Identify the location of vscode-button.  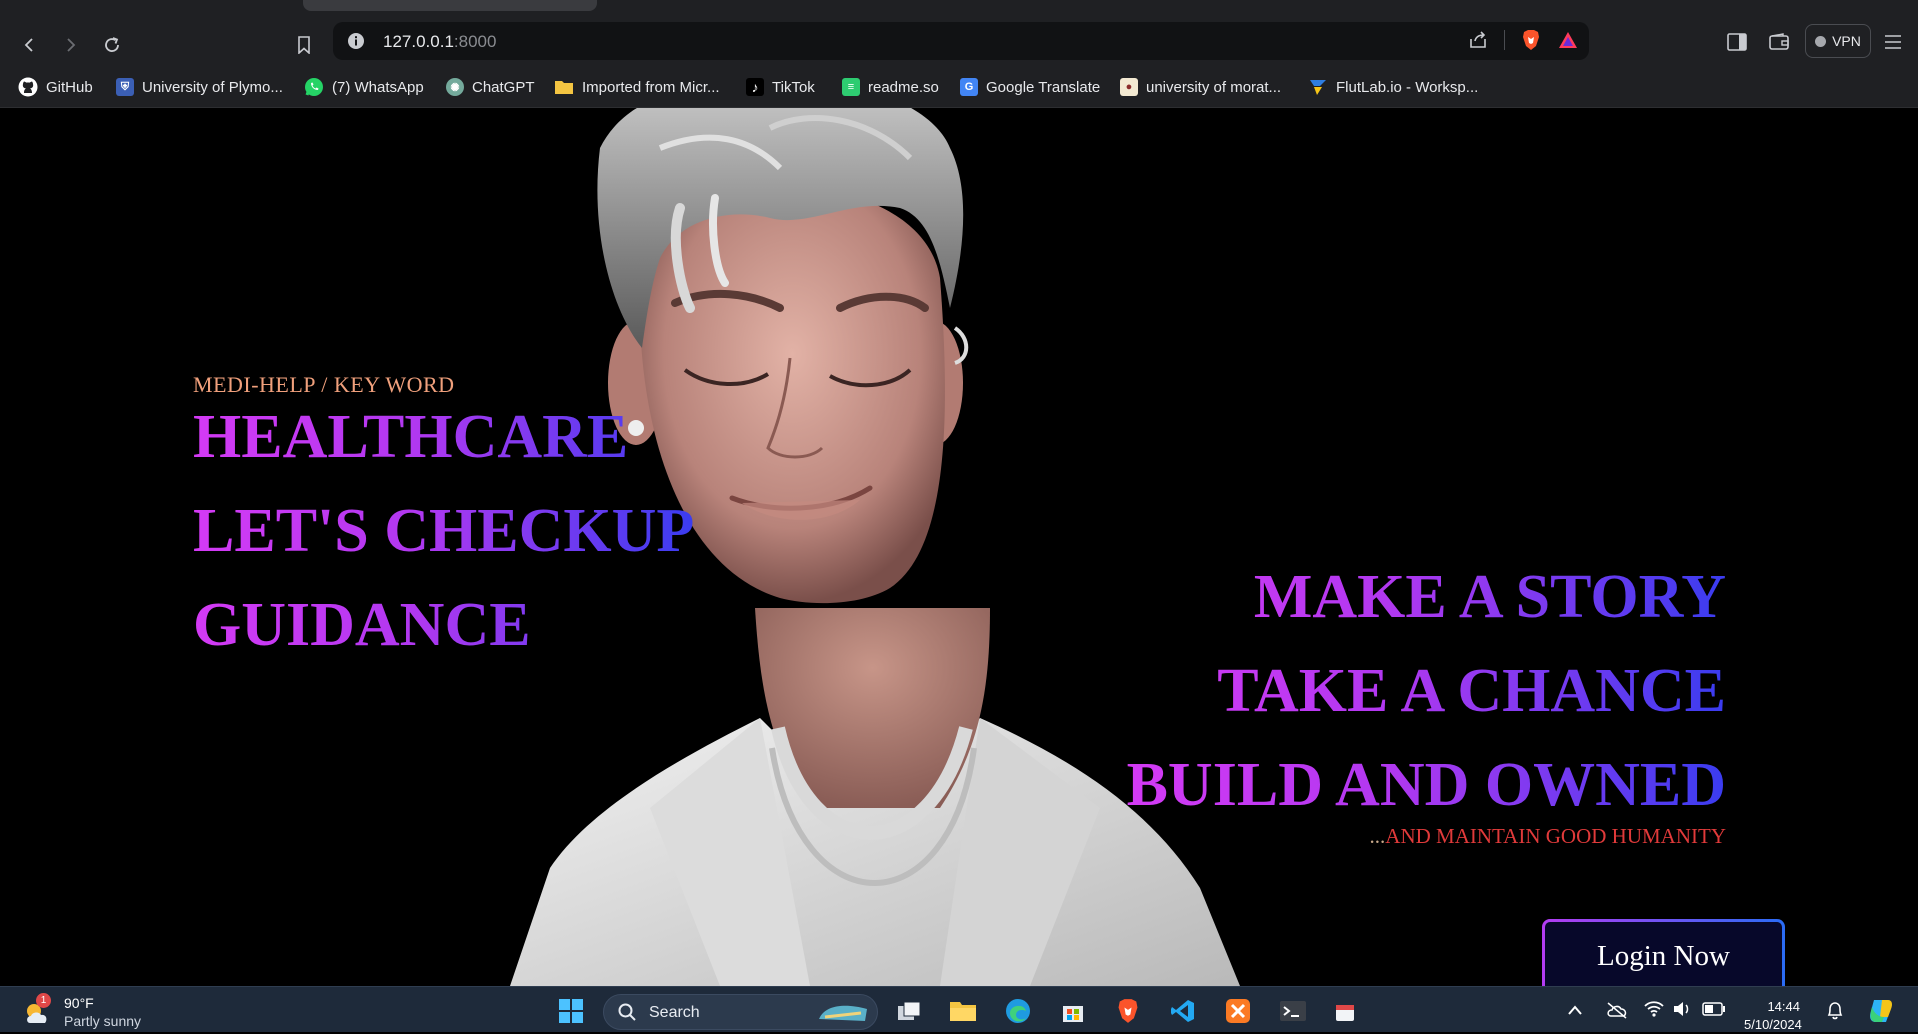
(1183, 1011).